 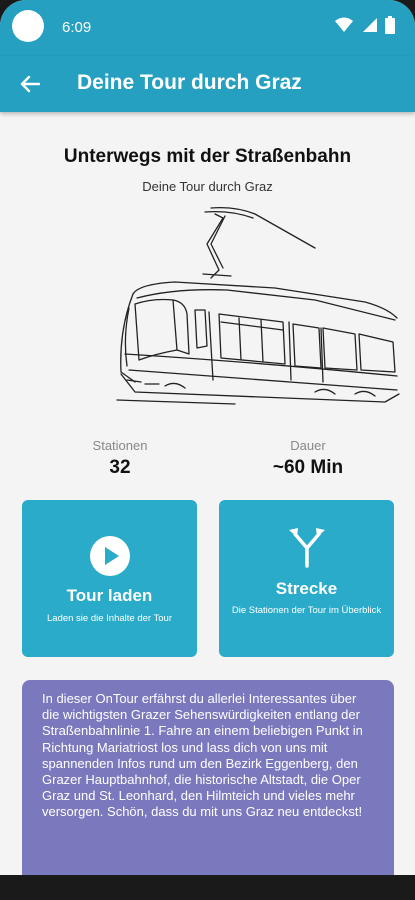 I want to click on status-bar: 6:09, so click(x=207, y=28).